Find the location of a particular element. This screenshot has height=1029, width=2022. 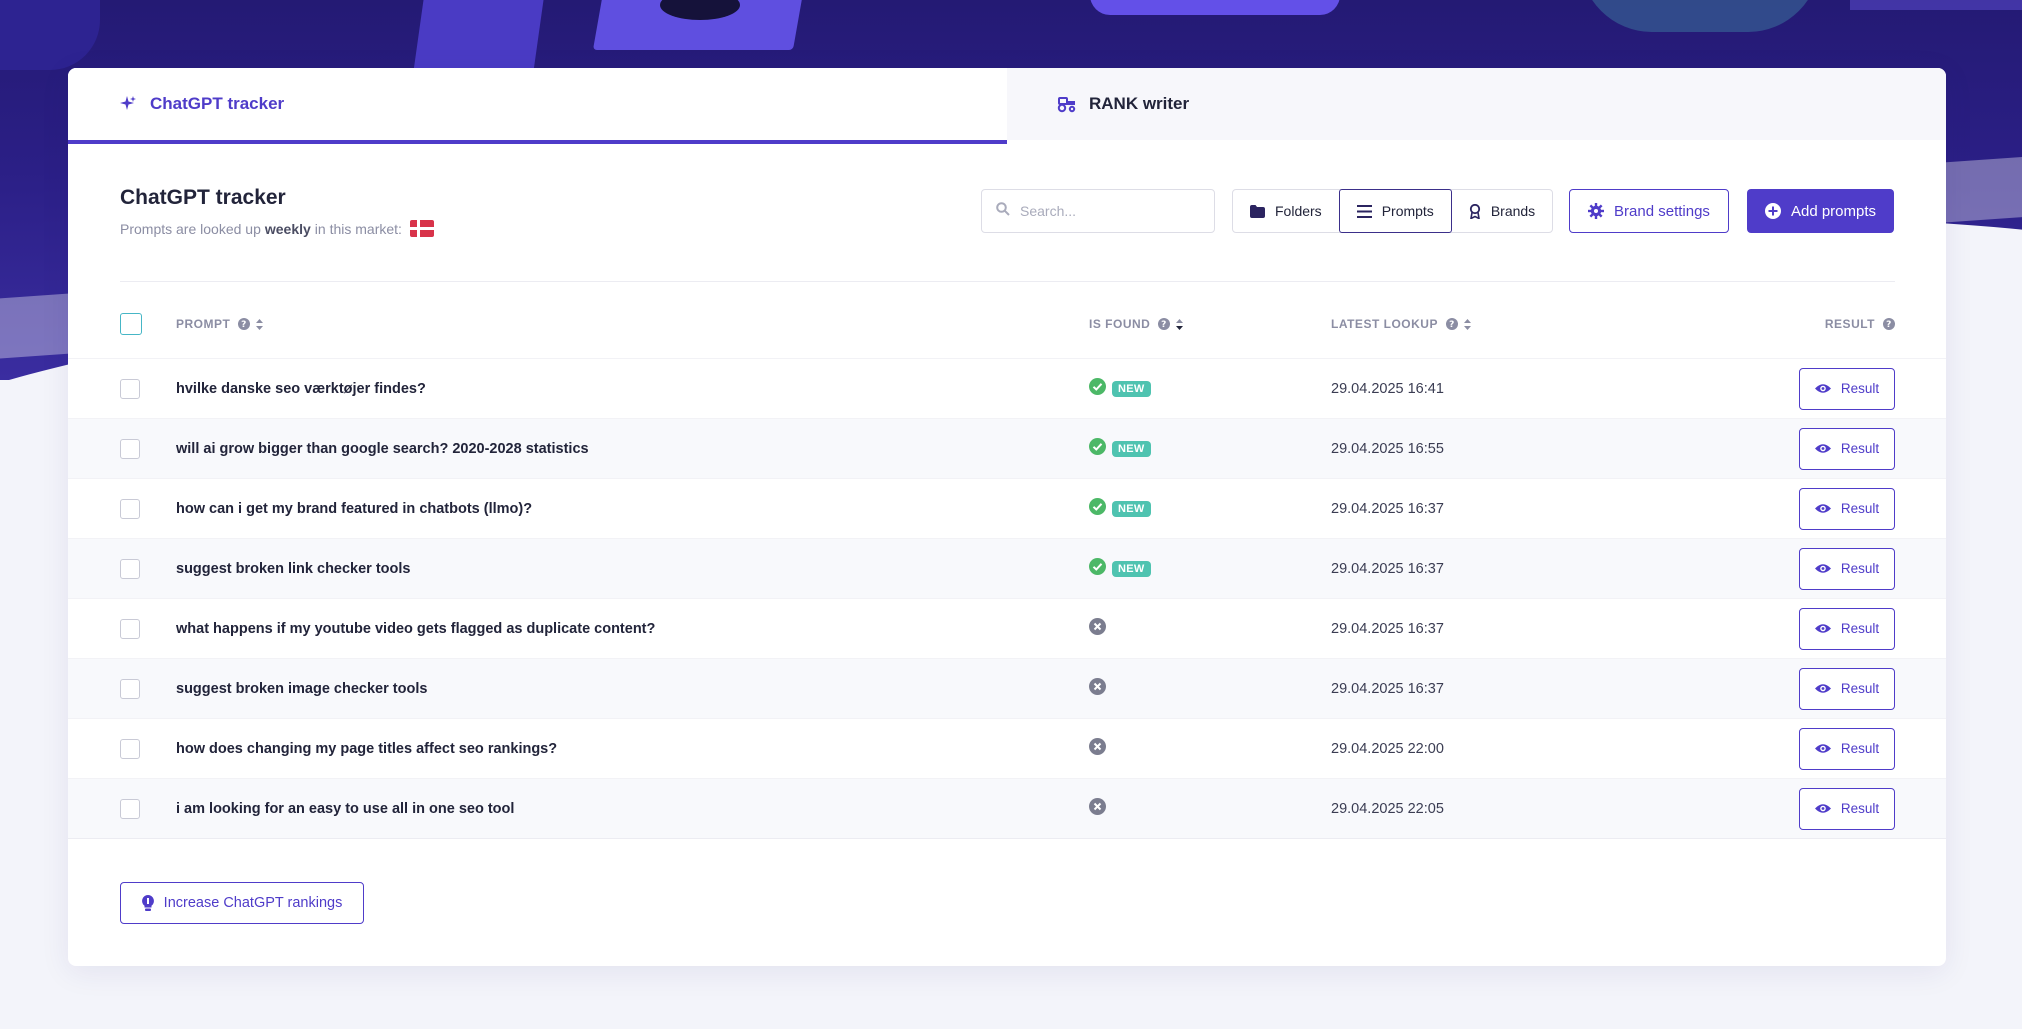

brand-settings-label: Brand settings is located at coordinates (1662, 211).